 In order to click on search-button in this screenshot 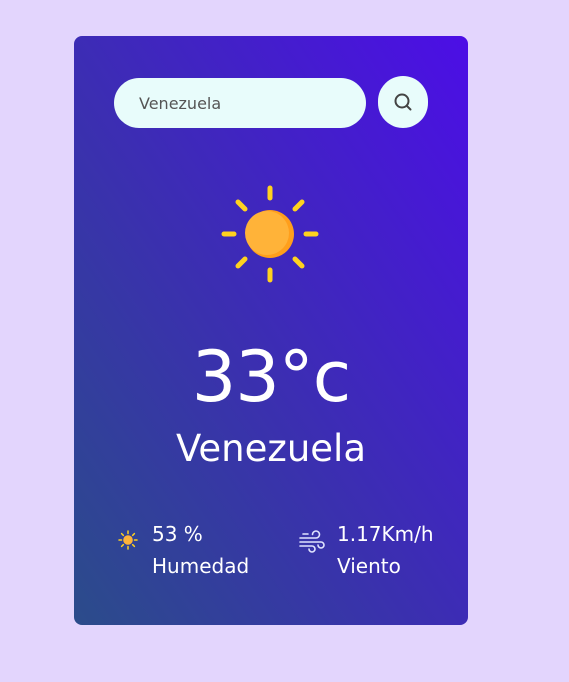, I will do `click(403, 102)`.